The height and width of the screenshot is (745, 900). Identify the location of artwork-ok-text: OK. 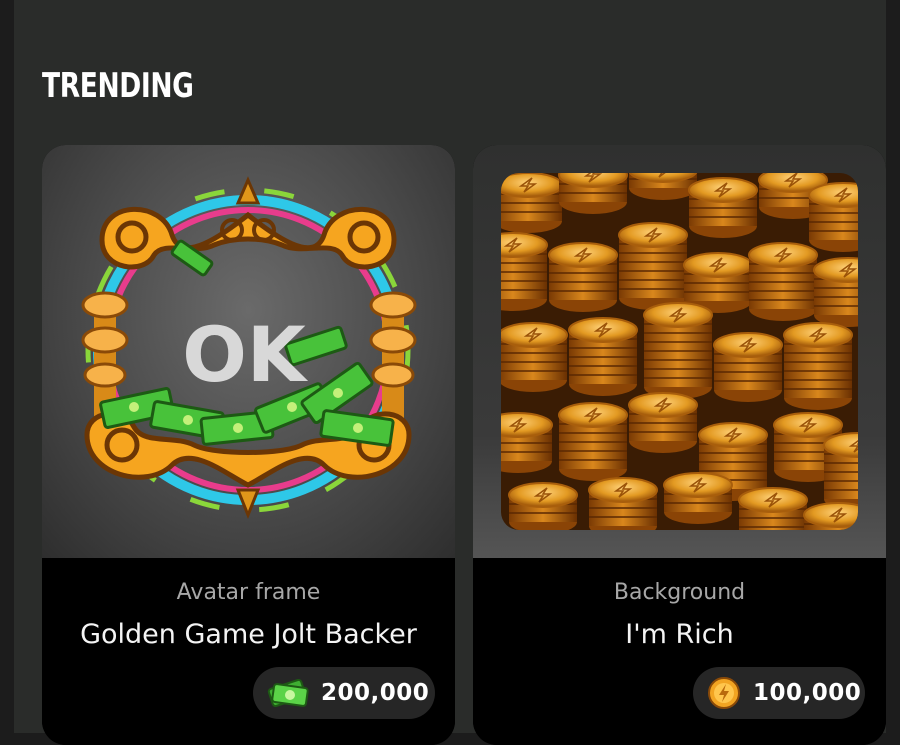
(245, 354).